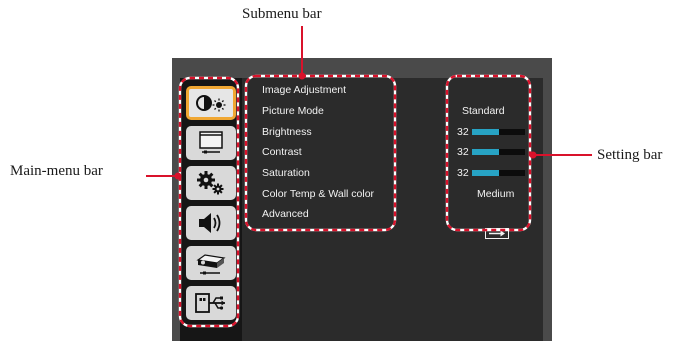 The height and width of the screenshot is (341, 695). Describe the element at coordinates (533, 155) in the screenshot. I see `setting-callout-dot` at that location.